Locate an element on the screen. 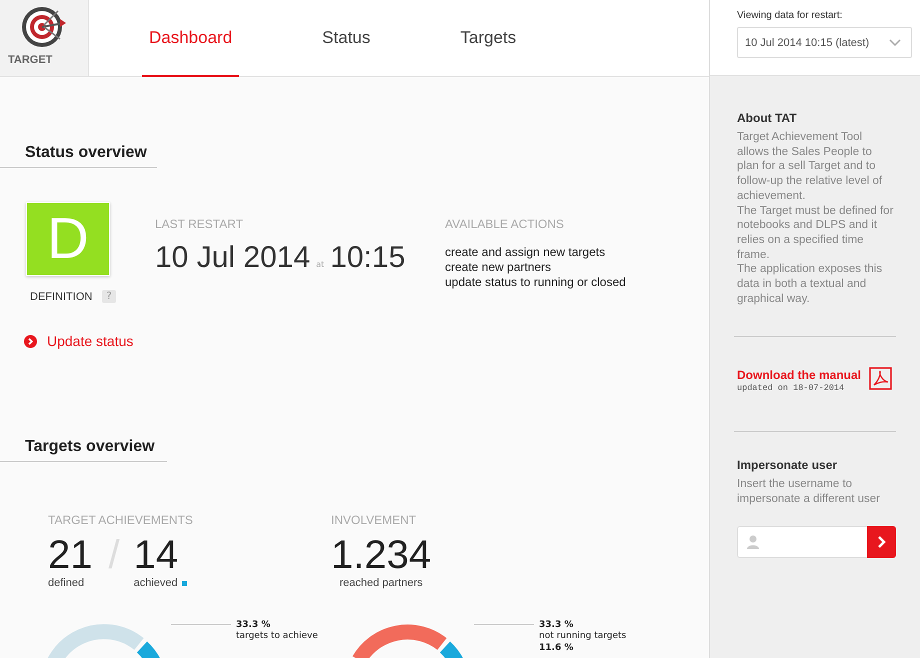 The height and width of the screenshot is (658, 920). at-text: at is located at coordinates (320, 264).